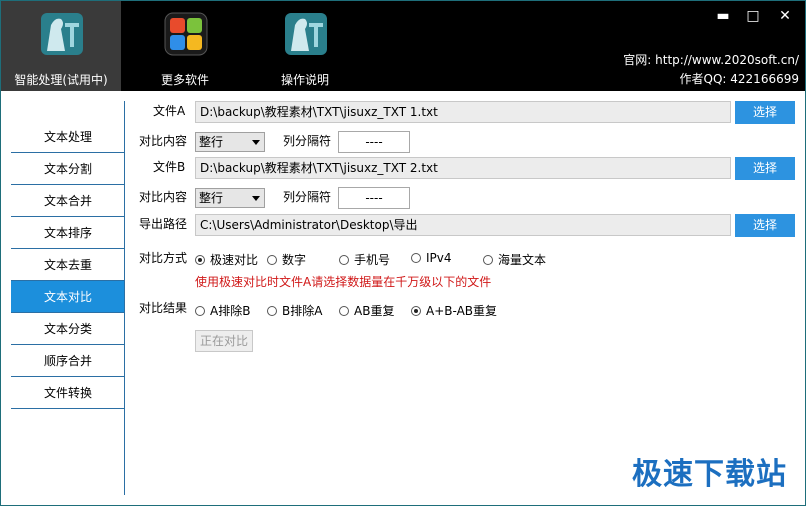 Image resolution: width=806 pixels, height=506 pixels. I want to click on result-radio-union-minus-dup: A+B-AB重复, so click(454, 310).